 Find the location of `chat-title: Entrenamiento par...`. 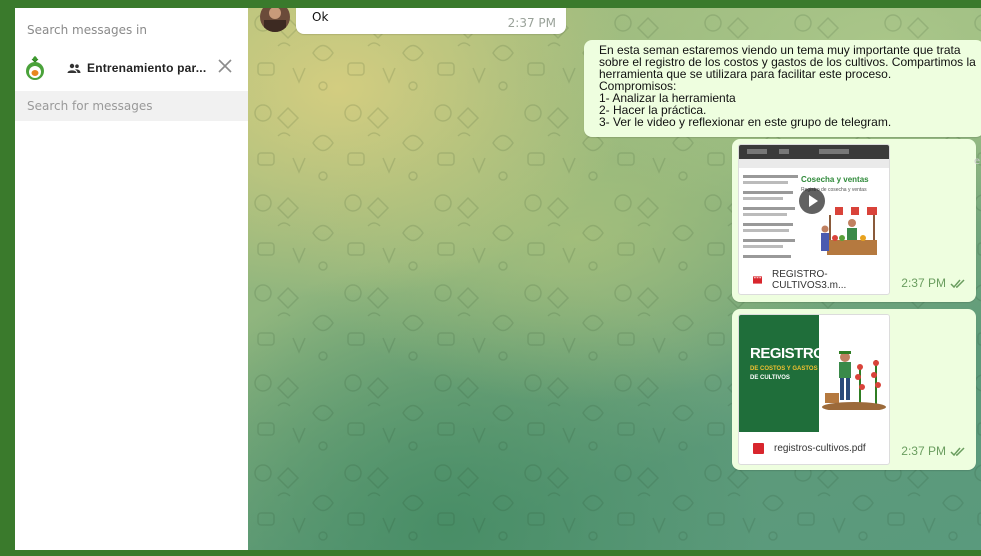

chat-title: Entrenamiento par... is located at coordinates (147, 67).